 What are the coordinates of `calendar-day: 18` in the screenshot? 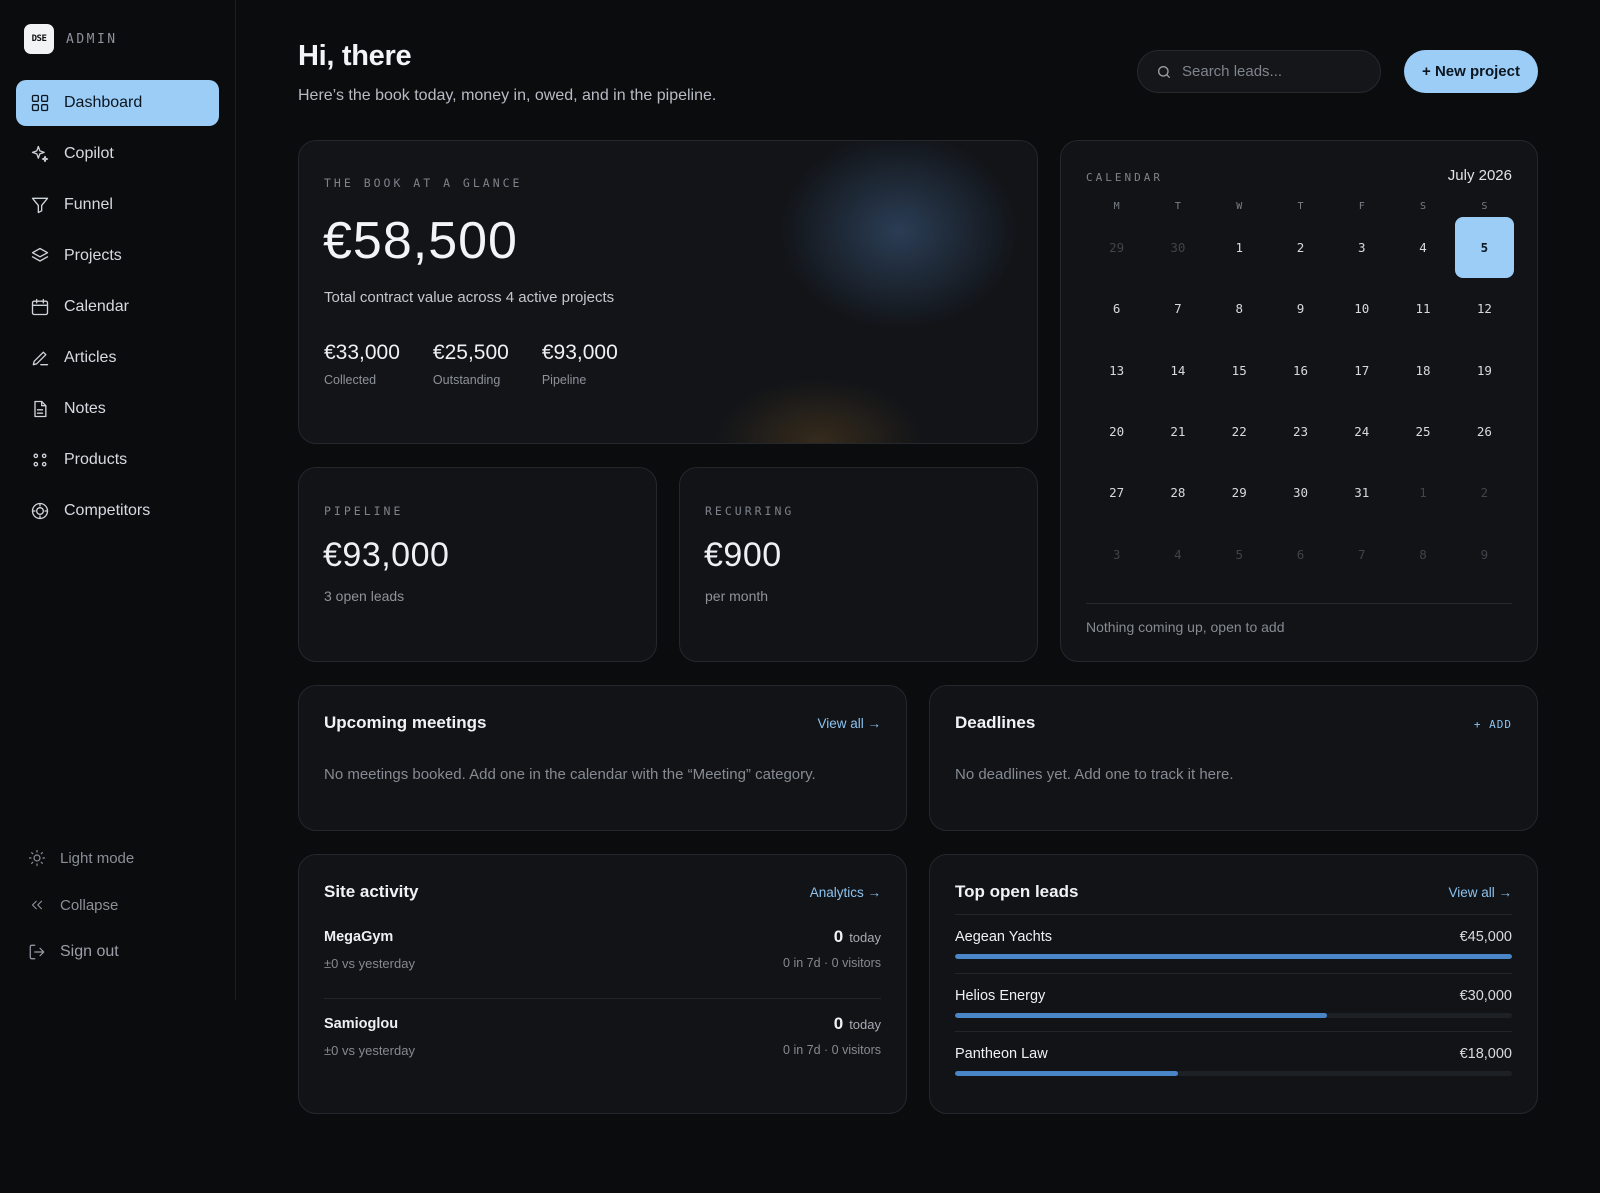 It's located at (1422, 370).